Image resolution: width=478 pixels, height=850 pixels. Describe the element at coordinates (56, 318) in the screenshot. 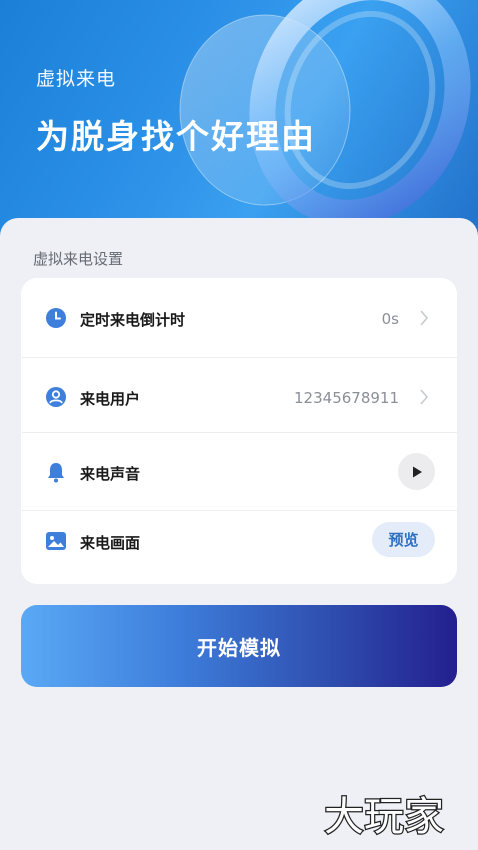

I see `clock-icon` at that location.